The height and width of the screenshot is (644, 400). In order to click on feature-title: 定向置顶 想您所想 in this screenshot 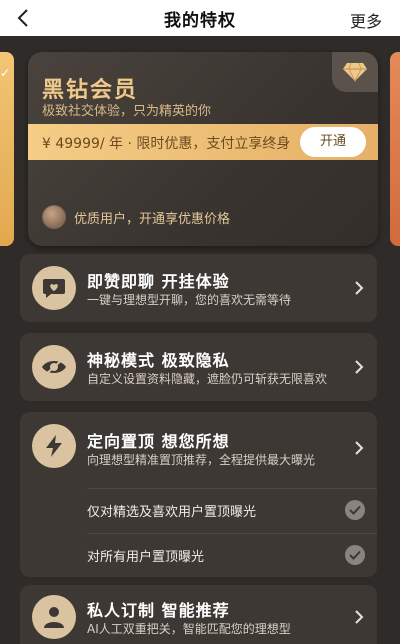, I will do `click(158, 441)`.